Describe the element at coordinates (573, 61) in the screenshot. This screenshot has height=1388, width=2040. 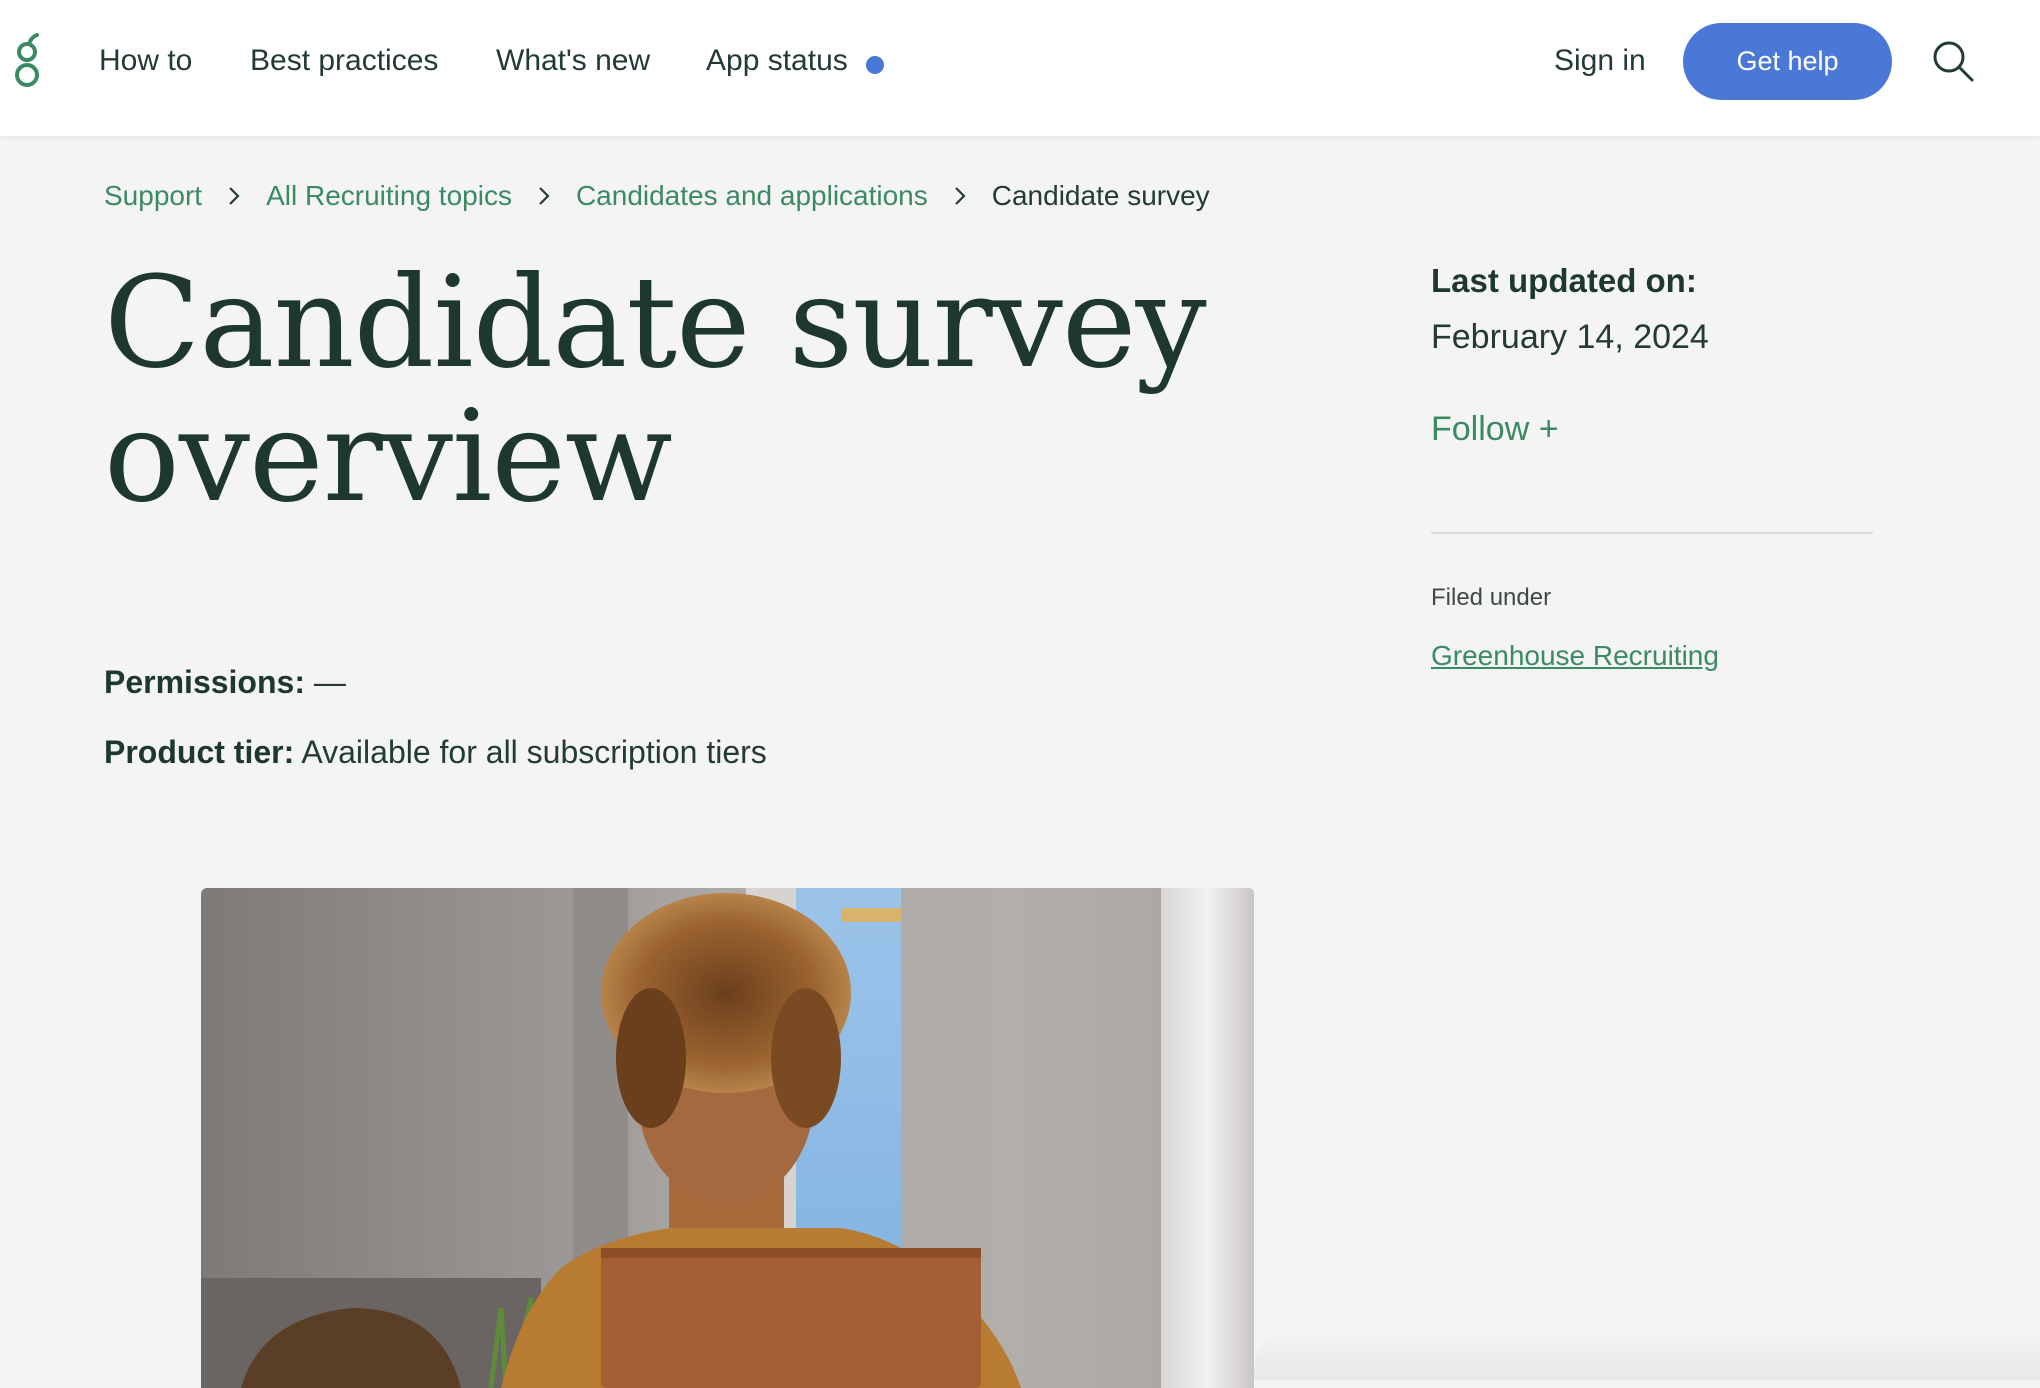
I see `nav-whats-new: What's new` at that location.